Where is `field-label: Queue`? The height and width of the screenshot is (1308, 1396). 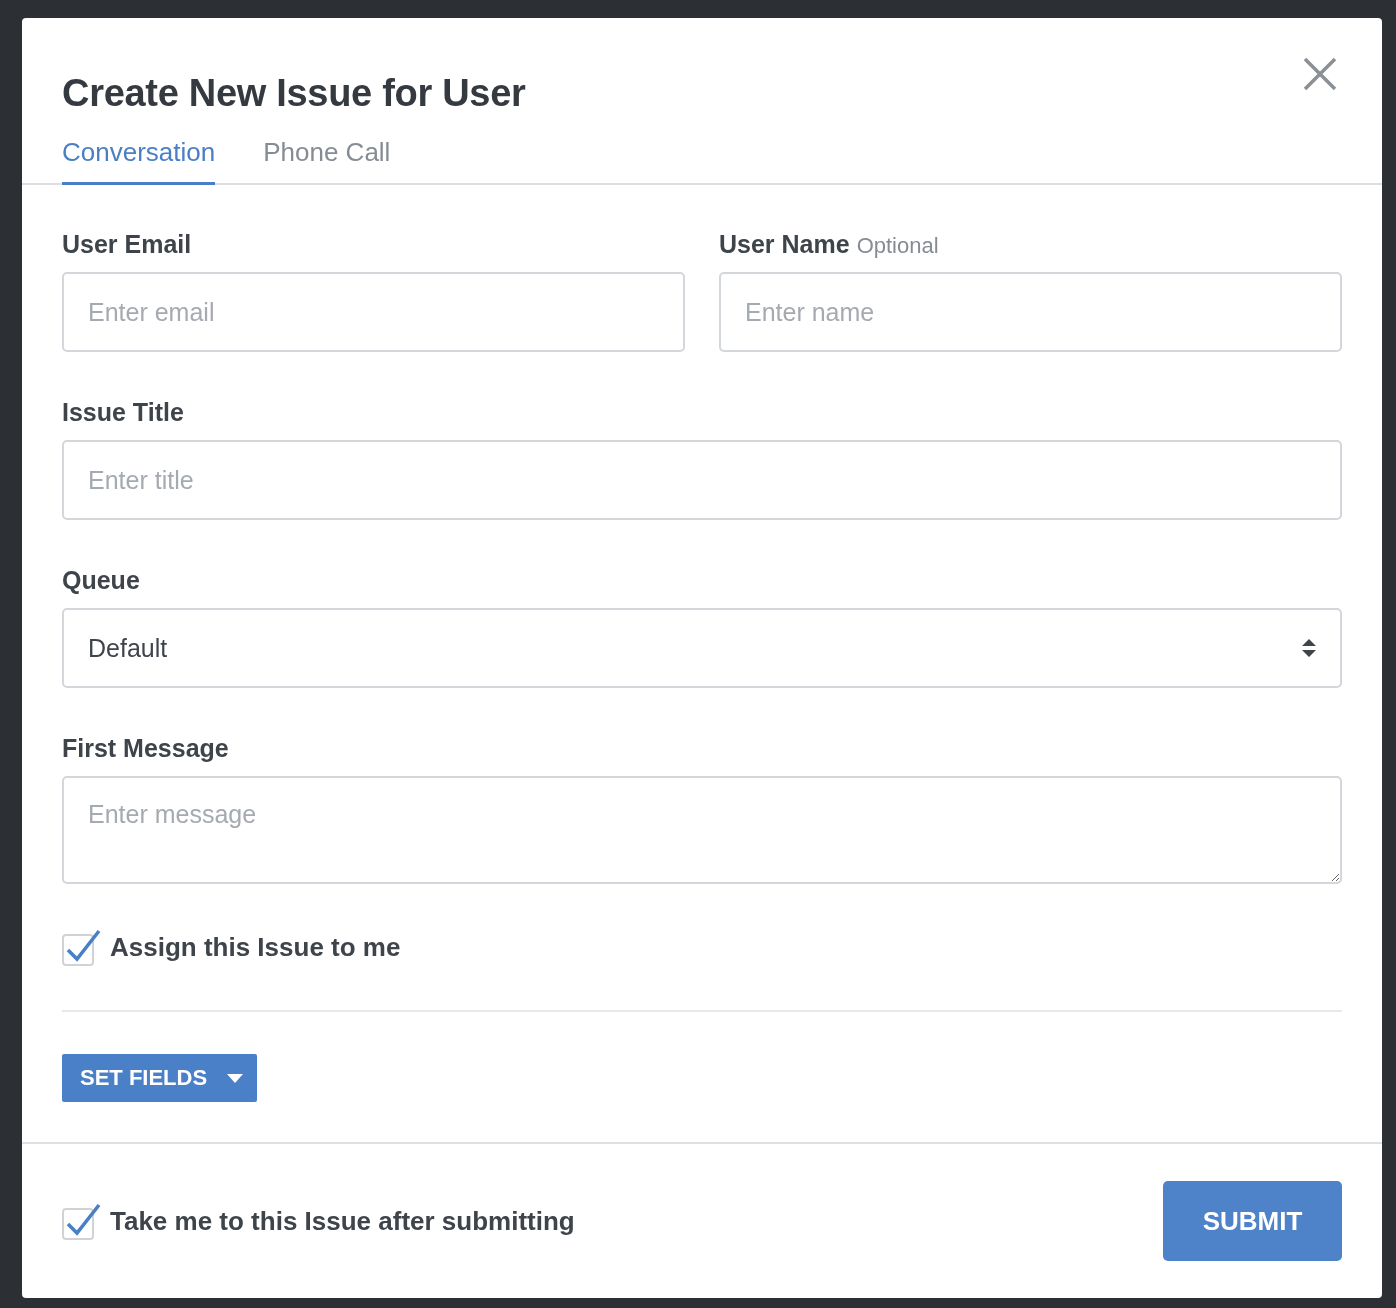
field-label: Queue is located at coordinates (101, 580).